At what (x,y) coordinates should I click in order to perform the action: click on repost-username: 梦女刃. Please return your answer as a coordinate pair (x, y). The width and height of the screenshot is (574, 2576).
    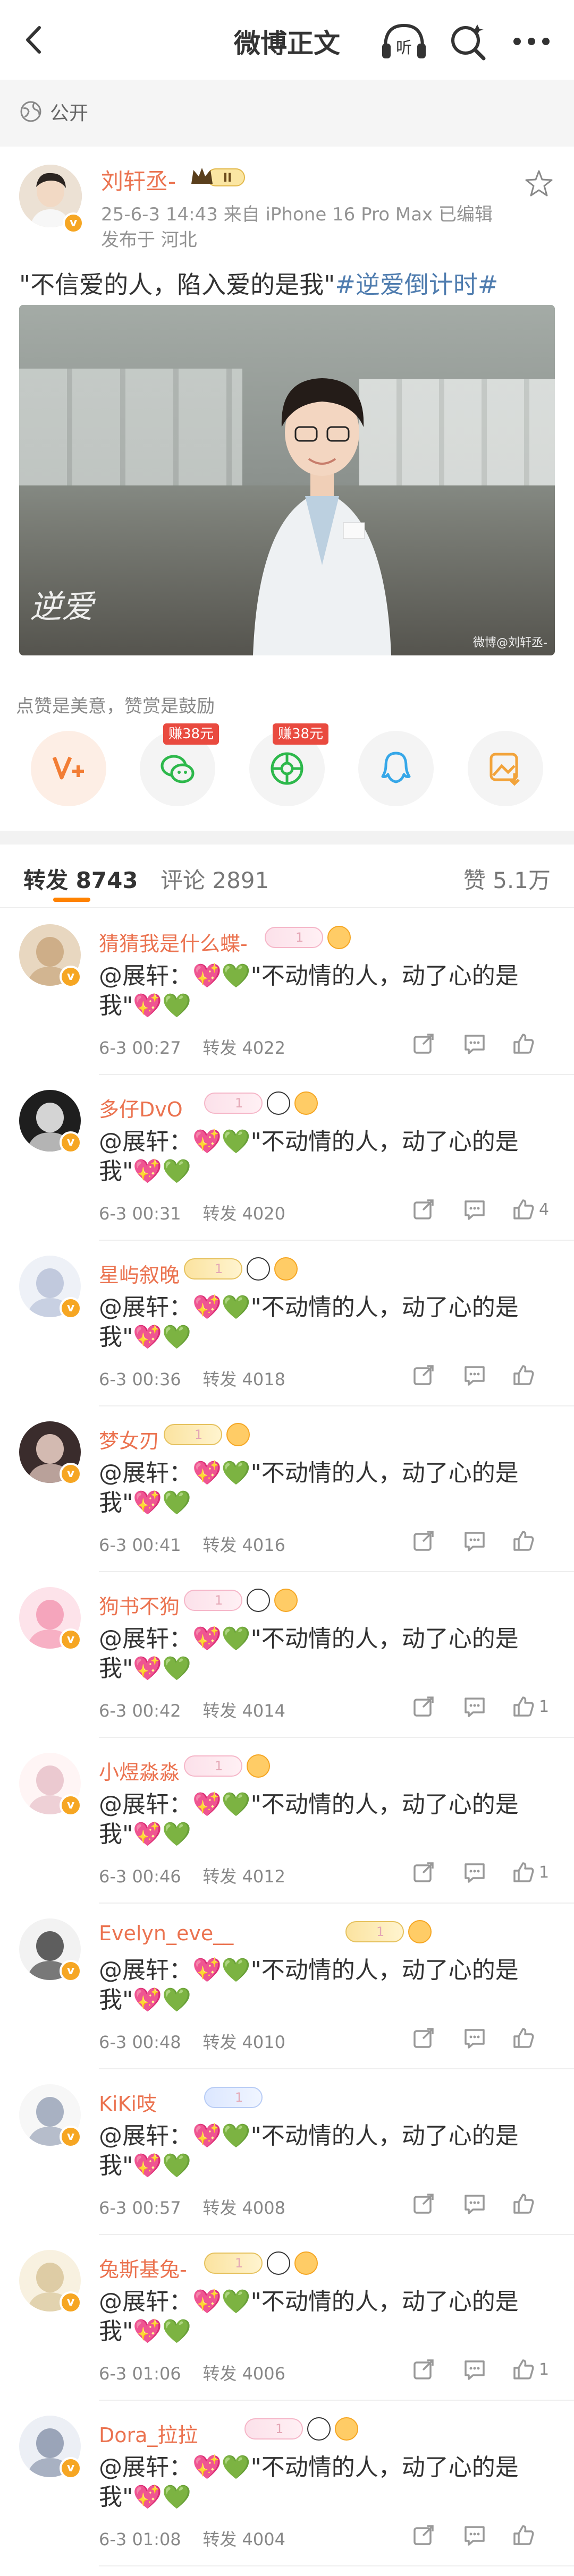
    Looking at the image, I should click on (129, 1439).